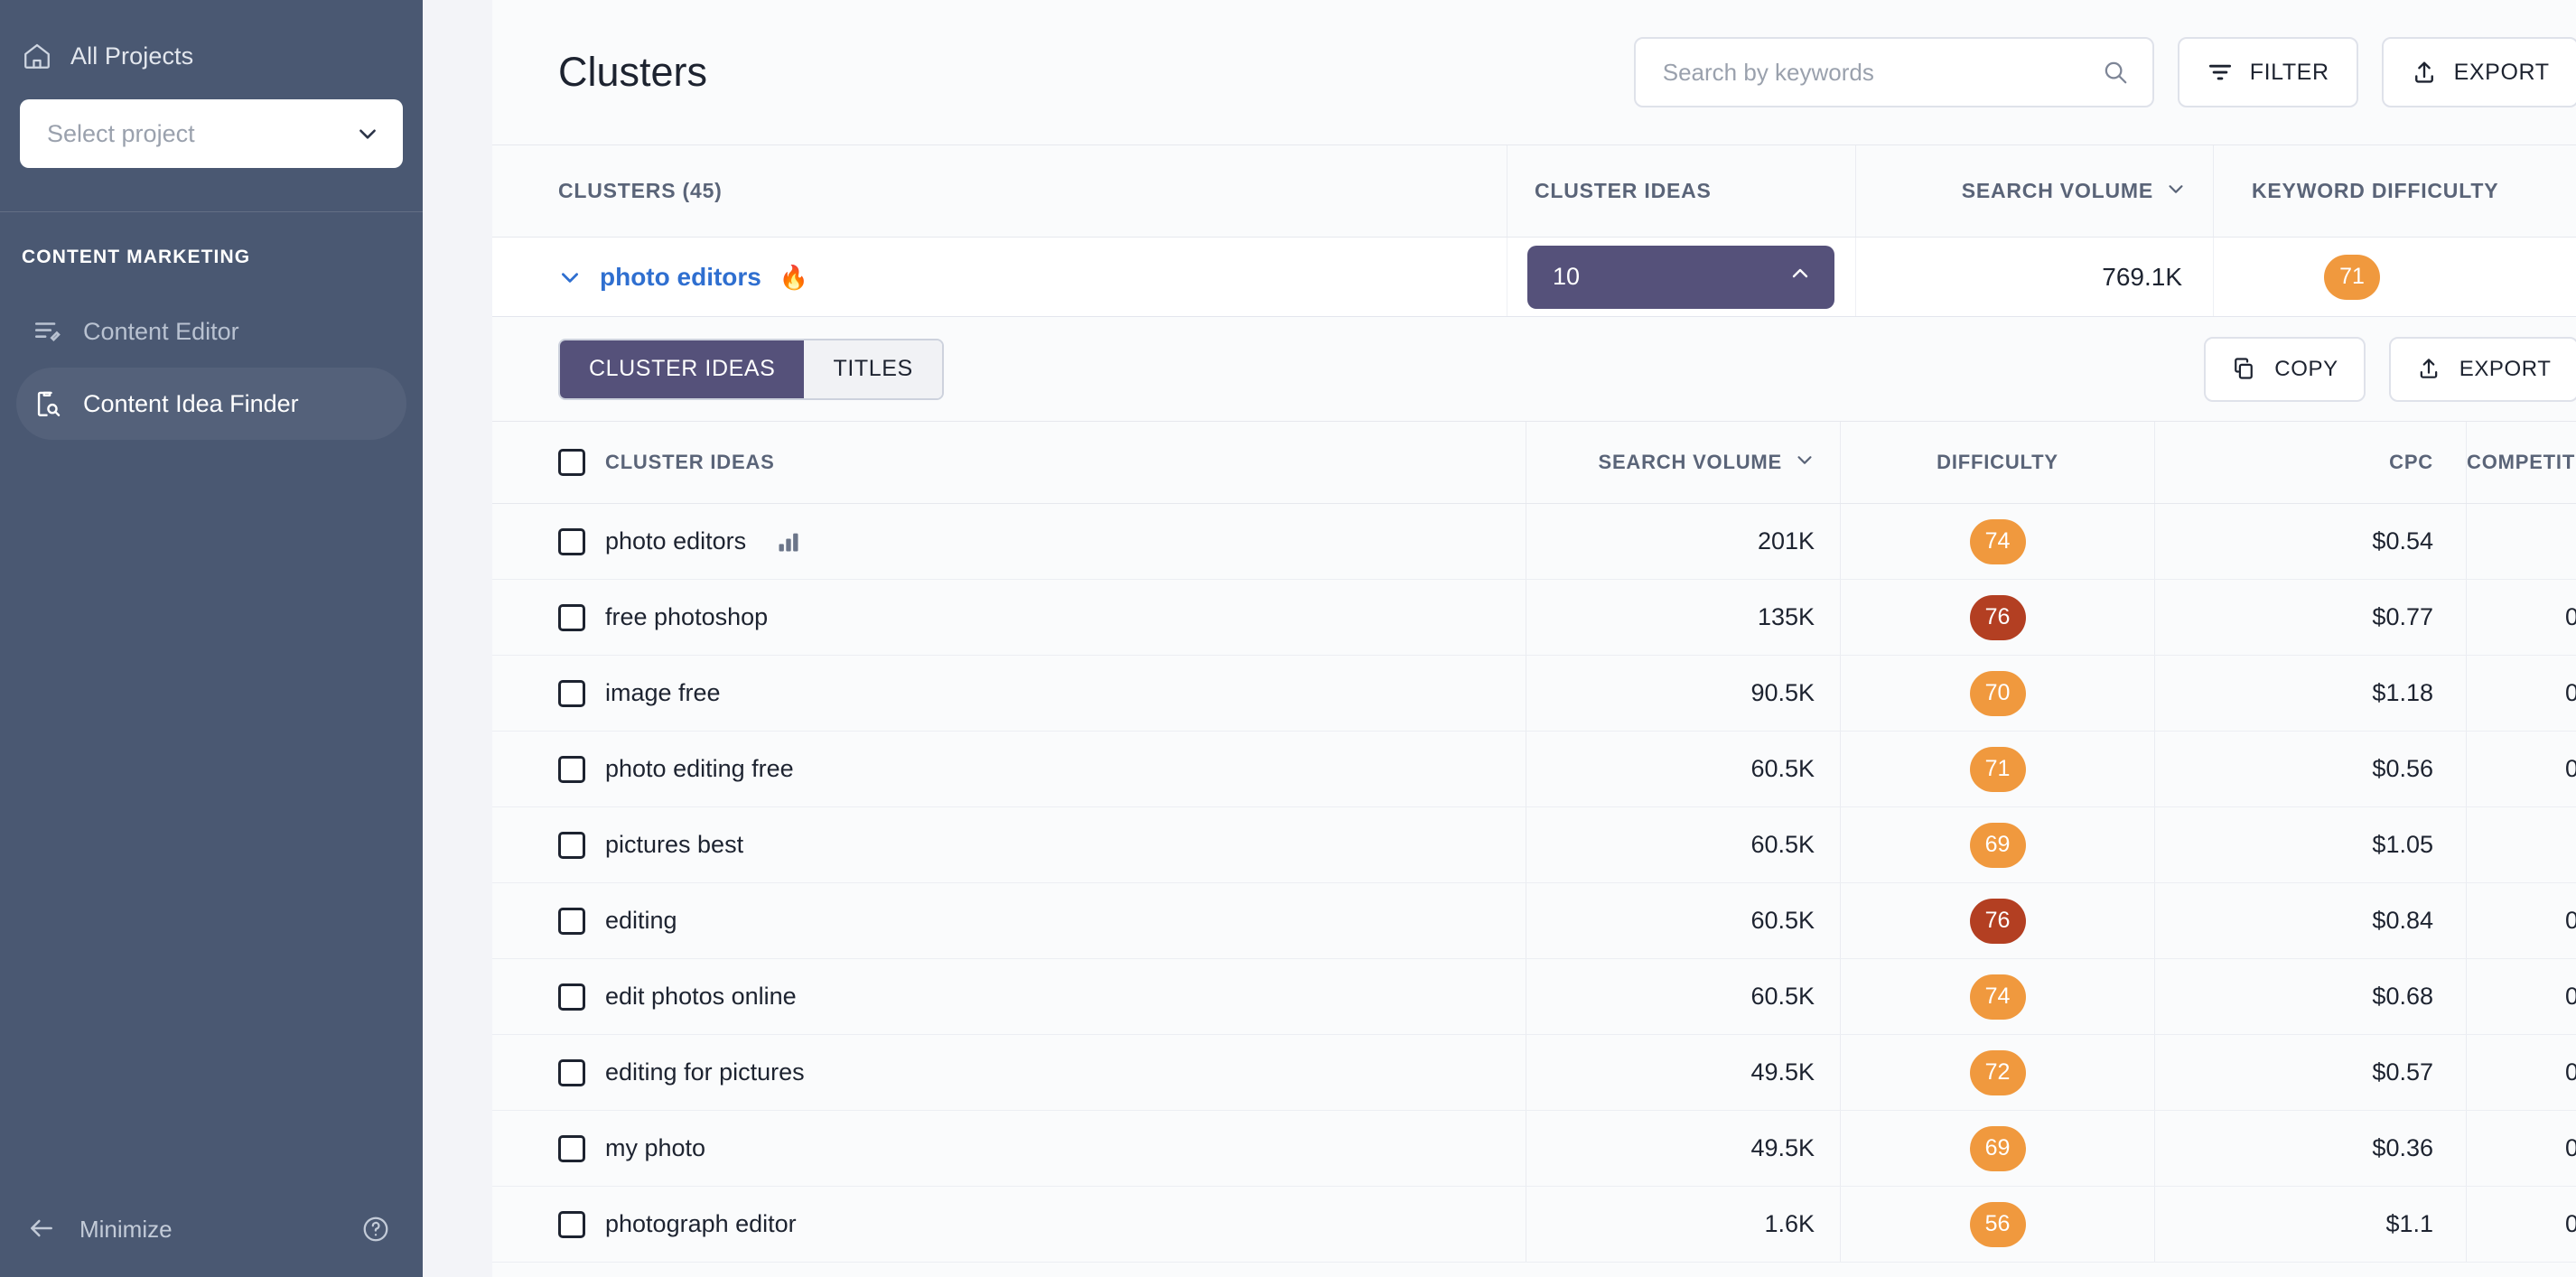 The height and width of the screenshot is (1277, 2576). Describe the element at coordinates (2375, 191) in the screenshot. I see `column-header-keyword-difficulty: KEYWORD DIFFICULTY` at that location.